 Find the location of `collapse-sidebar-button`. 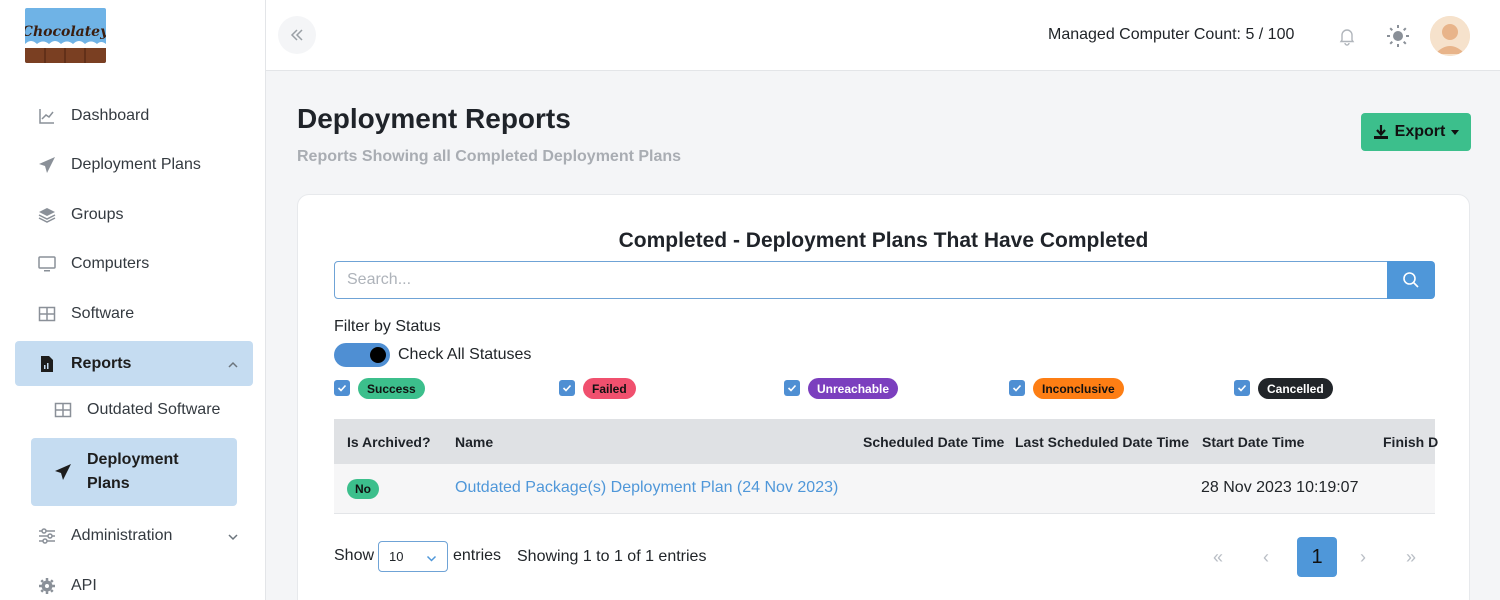

collapse-sidebar-button is located at coordinates (297, 35).